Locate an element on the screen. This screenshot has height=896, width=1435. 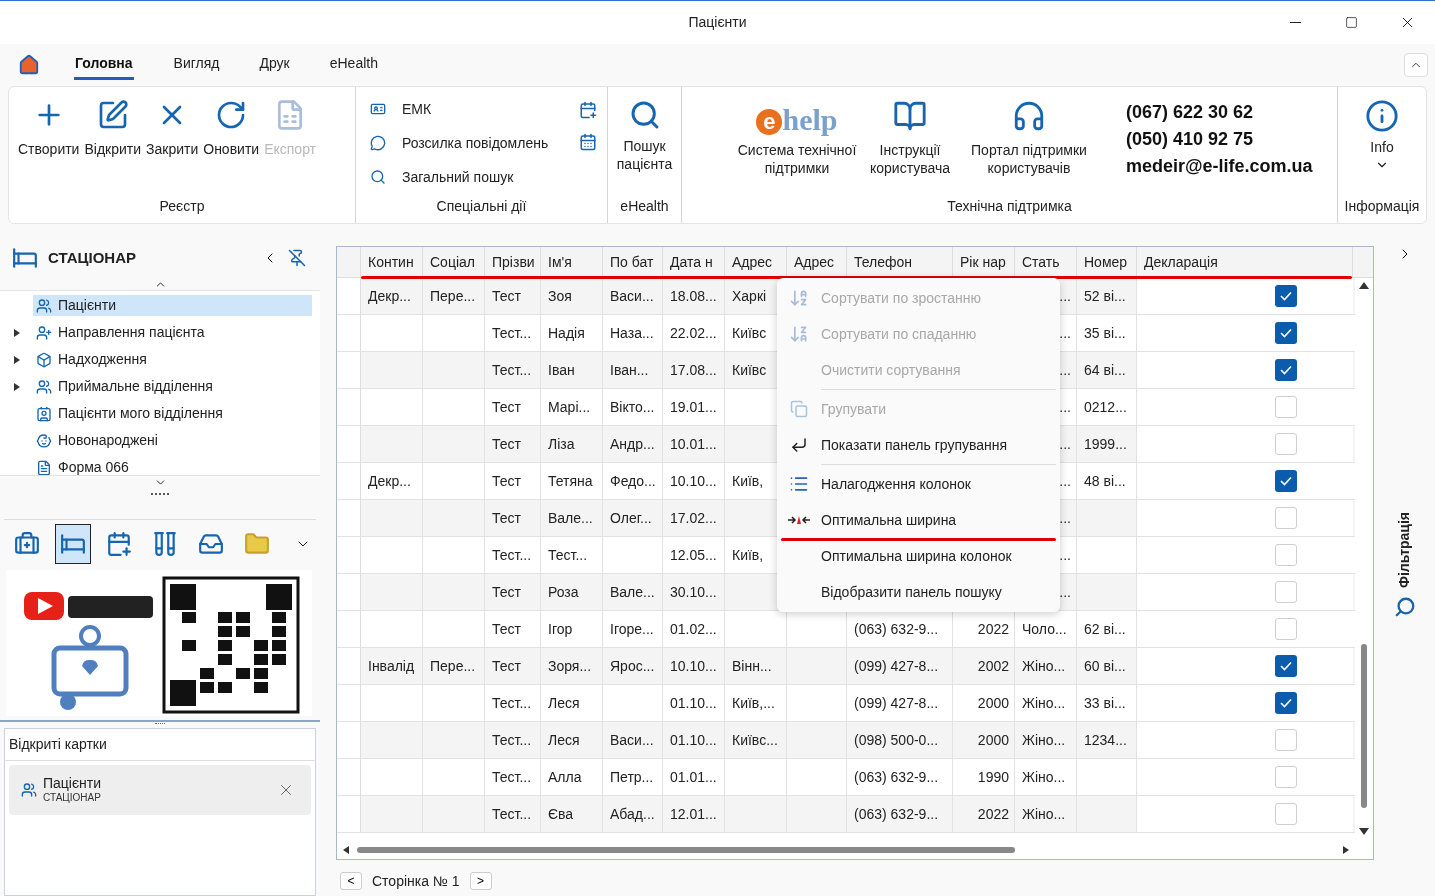
group-label: Реєстр is located at coordinates (182, 206).